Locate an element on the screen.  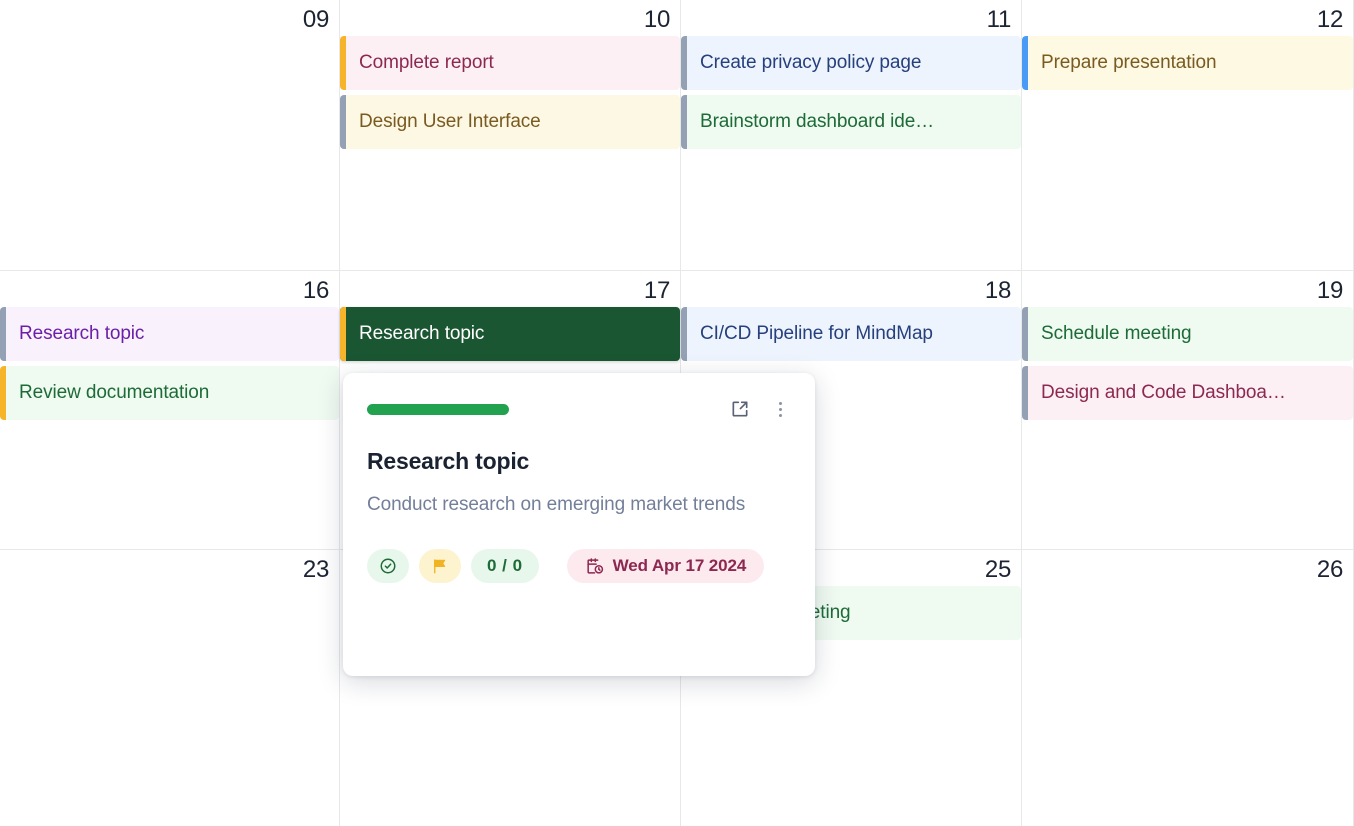
event-title: Prepare presentation is located at coordinates (1129, 62).